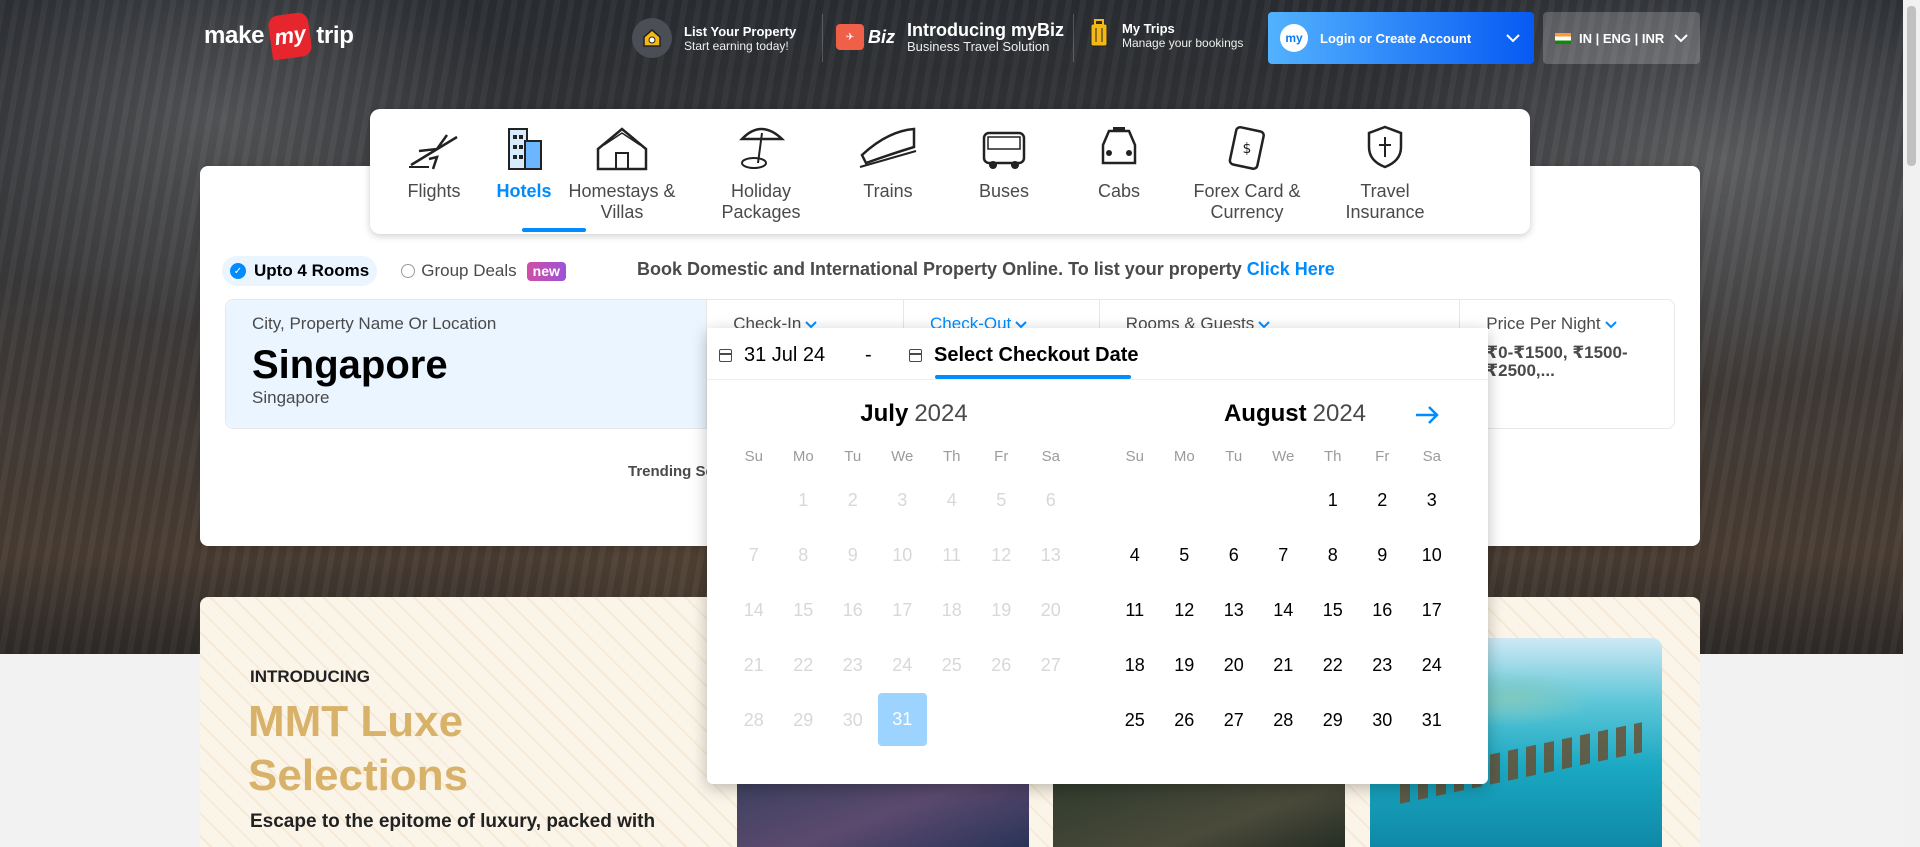  I want to click on trending-searches-label: Trending Se, so click(671, 471).